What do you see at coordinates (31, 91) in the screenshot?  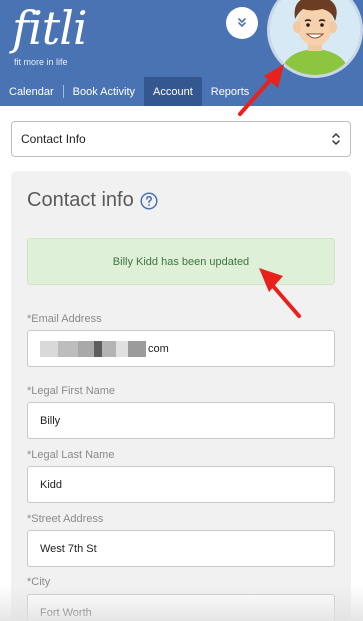 I see `nav-item-calendar: Calendar` at bounding box center [31, 91].